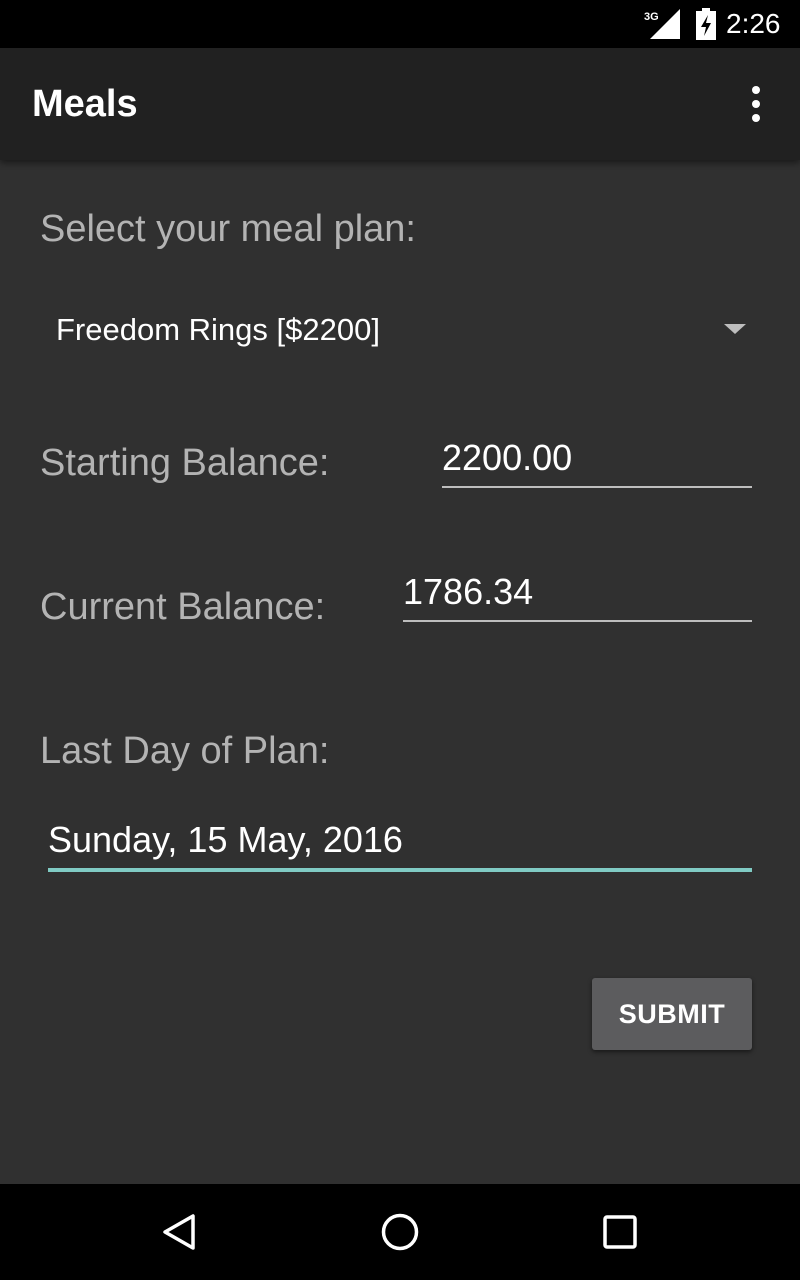 This screenshot has height=1280, width=800. What do you see at coordinates (398, 330) in the screenshot?
I see `meal-plan-dropdown: Freedom Rings [$2200]` at bounding box center [398, 330].